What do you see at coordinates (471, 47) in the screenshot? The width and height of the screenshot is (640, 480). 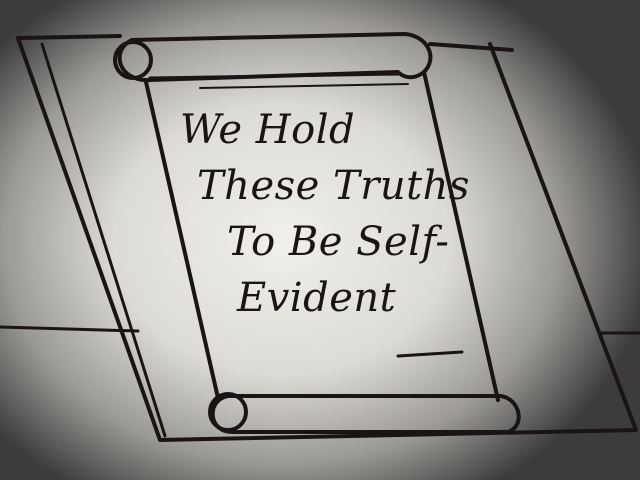 I see `board-top-right` at bounding box center [471, 47].